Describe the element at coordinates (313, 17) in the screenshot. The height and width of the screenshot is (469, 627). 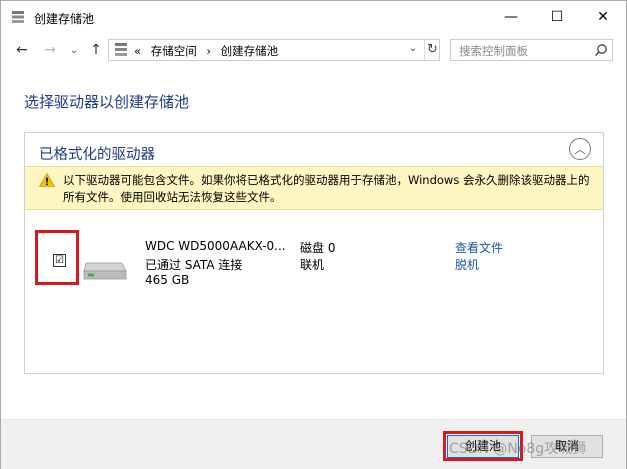
I see `title-bar: 创建存储池 — ☐ ✕` at that location.